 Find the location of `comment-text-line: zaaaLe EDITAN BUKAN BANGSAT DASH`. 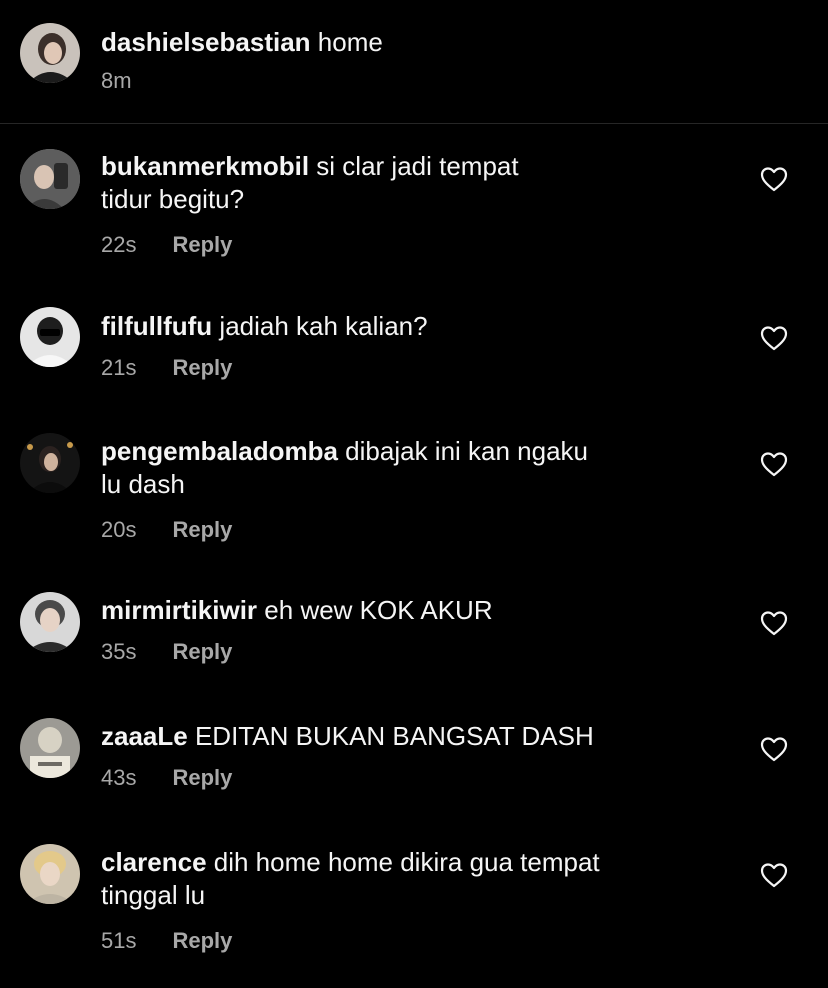

comment-text-line: zaaaLe EDITAN BUKAN BANGSAT DASH is located at coordinates (391, 736).